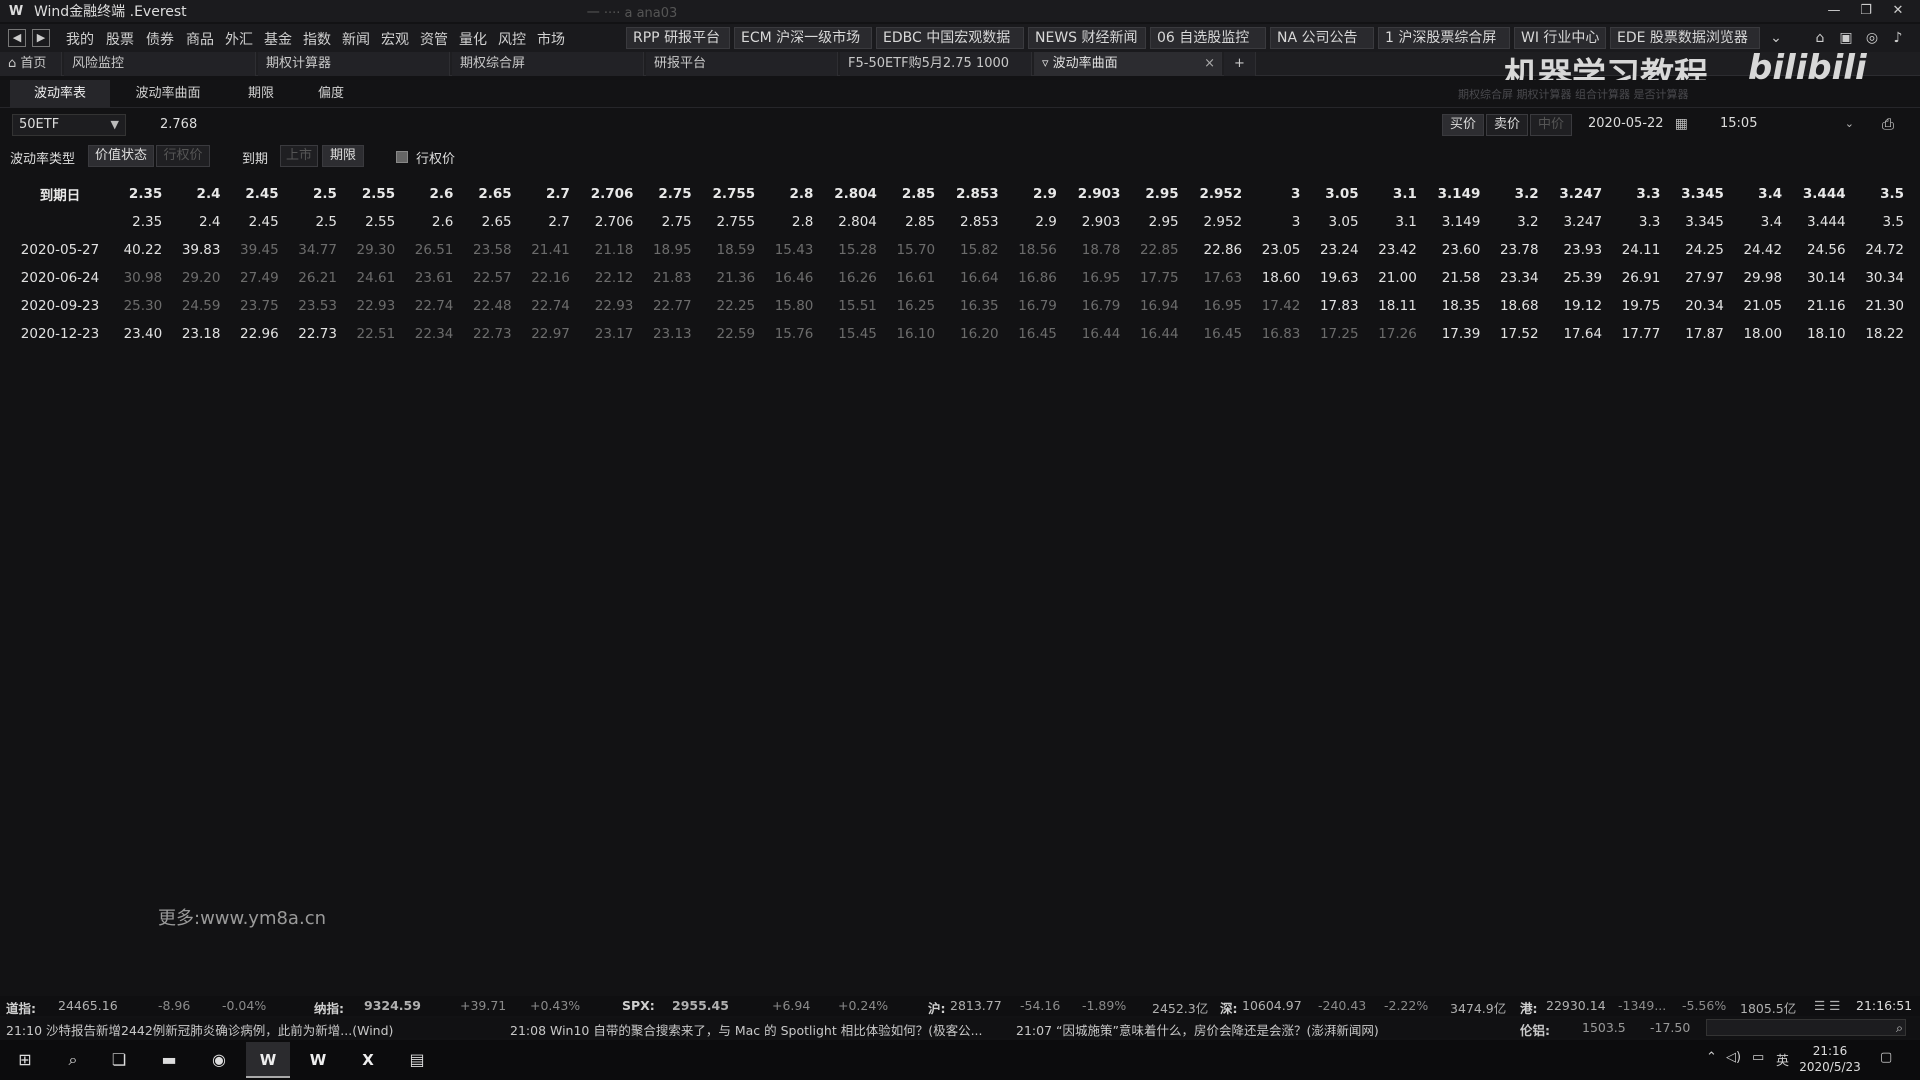  I want to click on moneyness-button: 价值状态, so click(121, 156).